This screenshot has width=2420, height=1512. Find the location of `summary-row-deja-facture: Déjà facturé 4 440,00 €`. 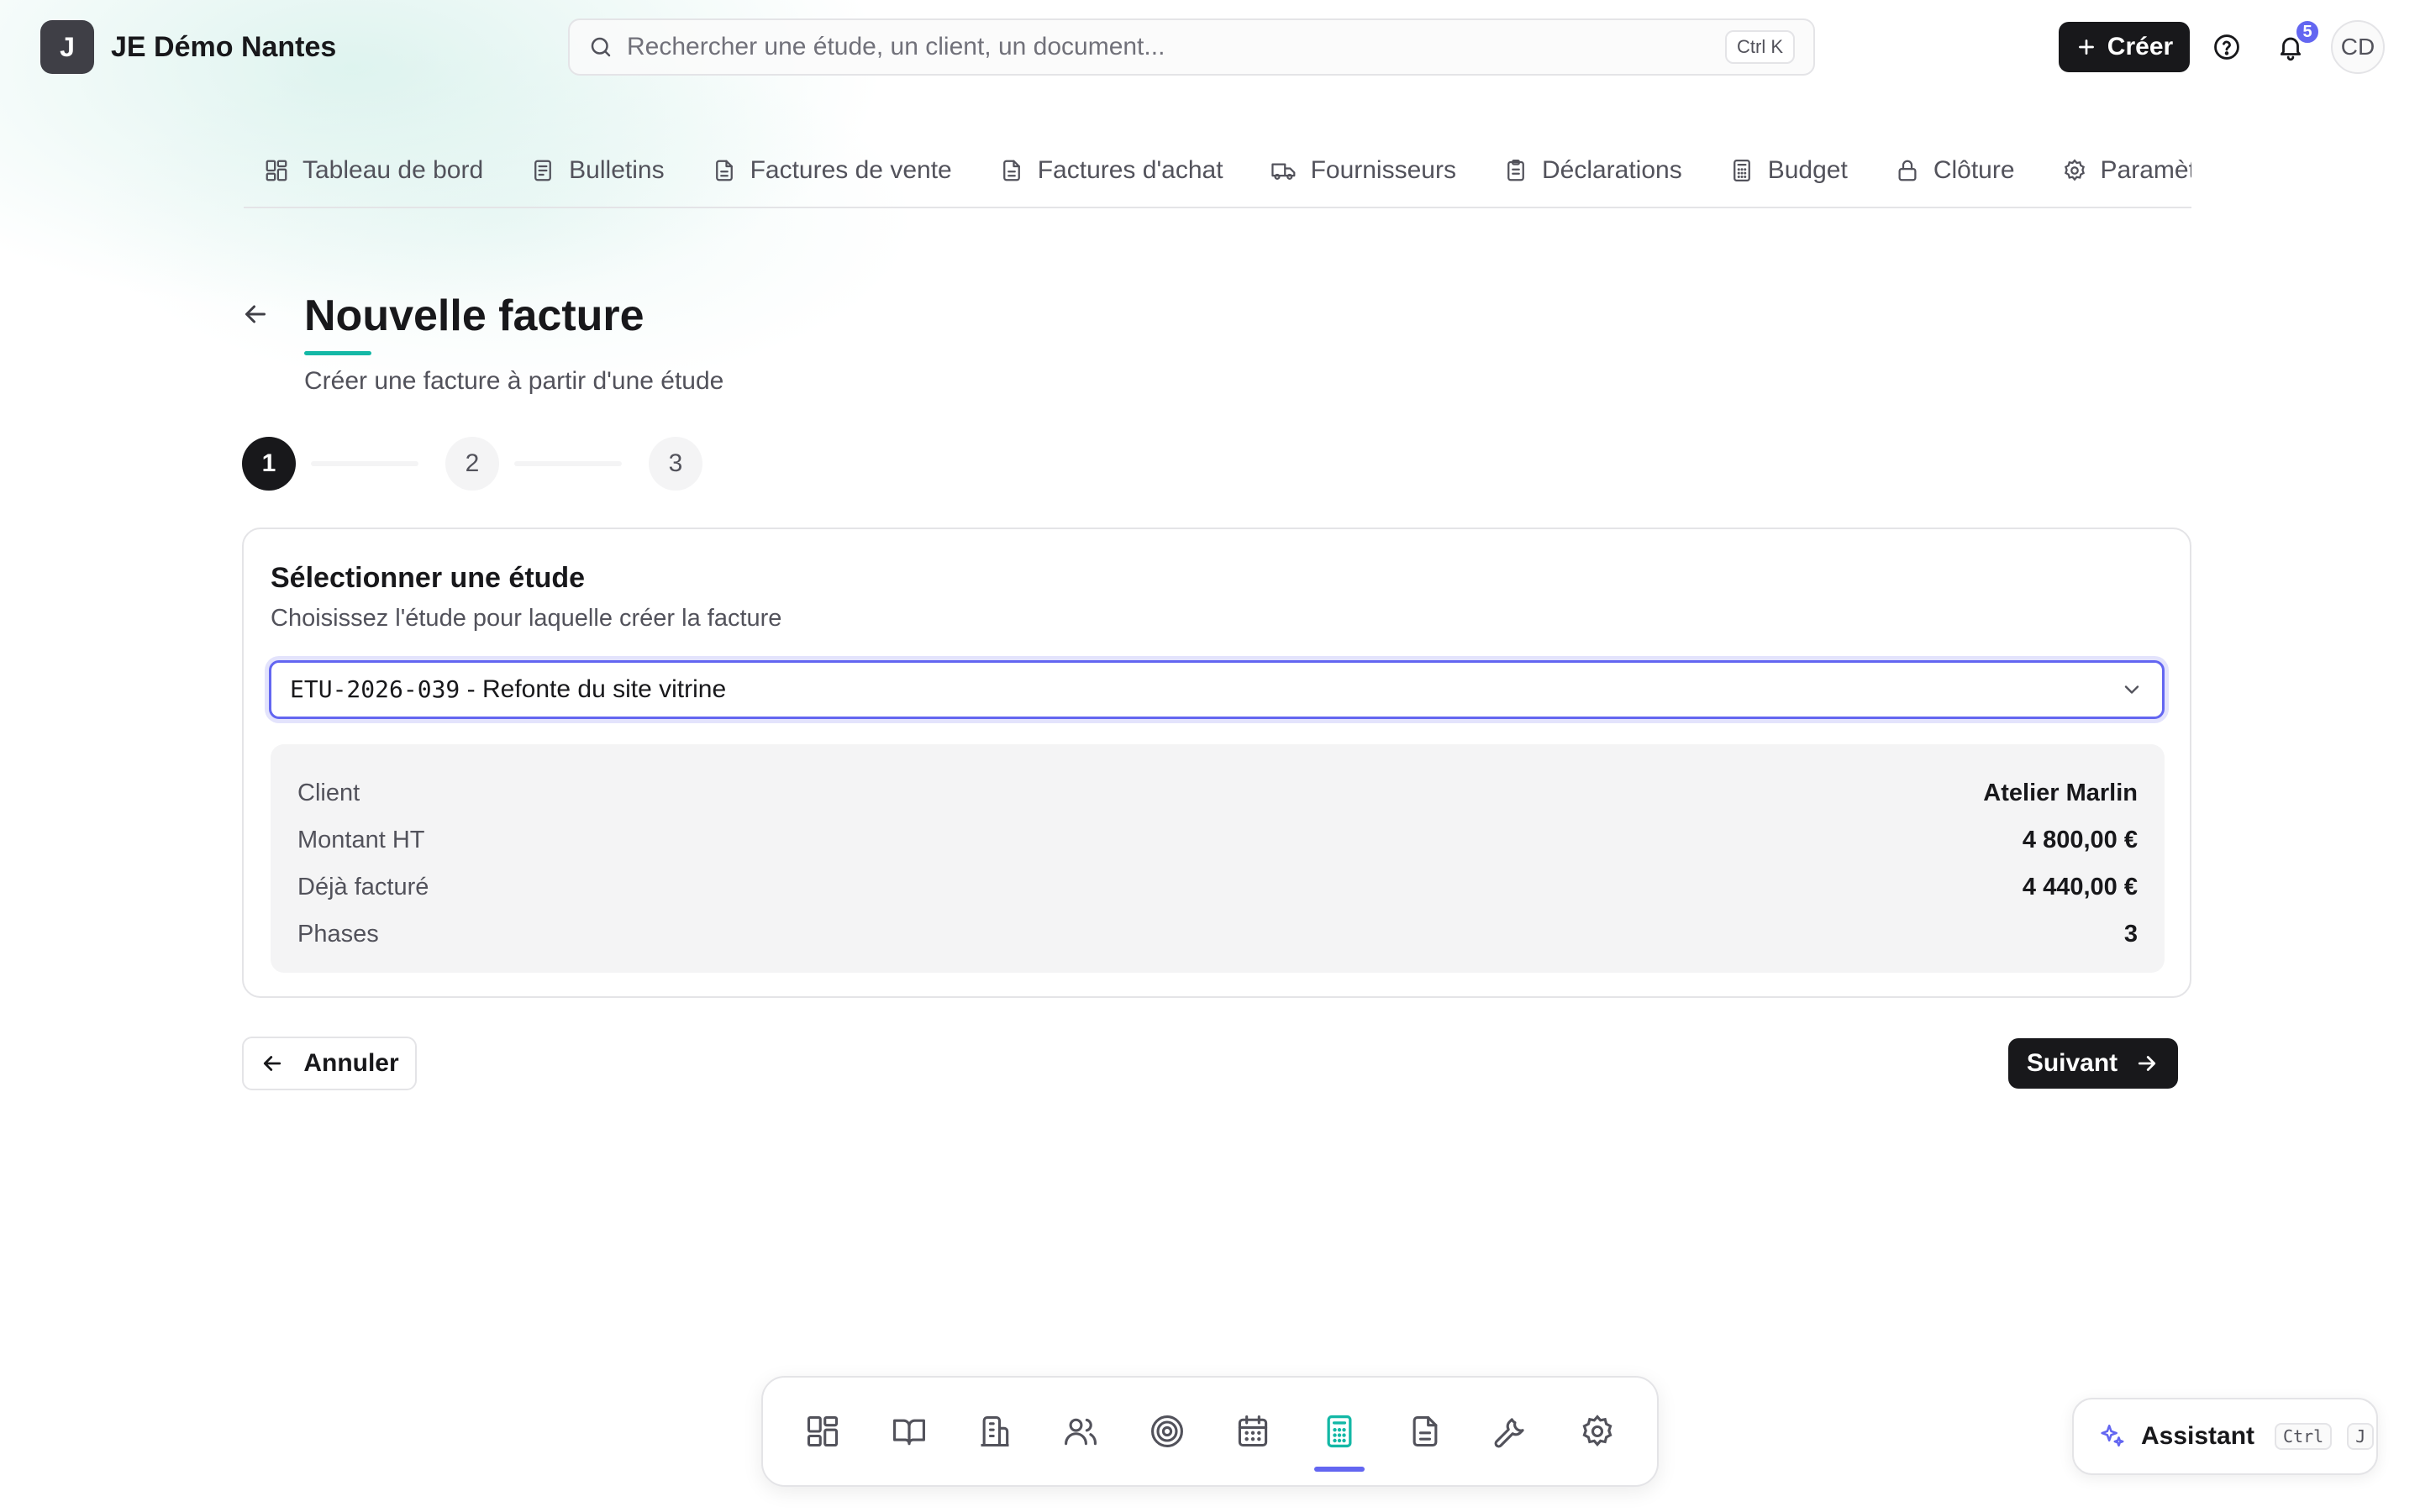

summary-row-deja-facture: Déjà facturé 4 440,00 € is located at coordinates (1217, 887).